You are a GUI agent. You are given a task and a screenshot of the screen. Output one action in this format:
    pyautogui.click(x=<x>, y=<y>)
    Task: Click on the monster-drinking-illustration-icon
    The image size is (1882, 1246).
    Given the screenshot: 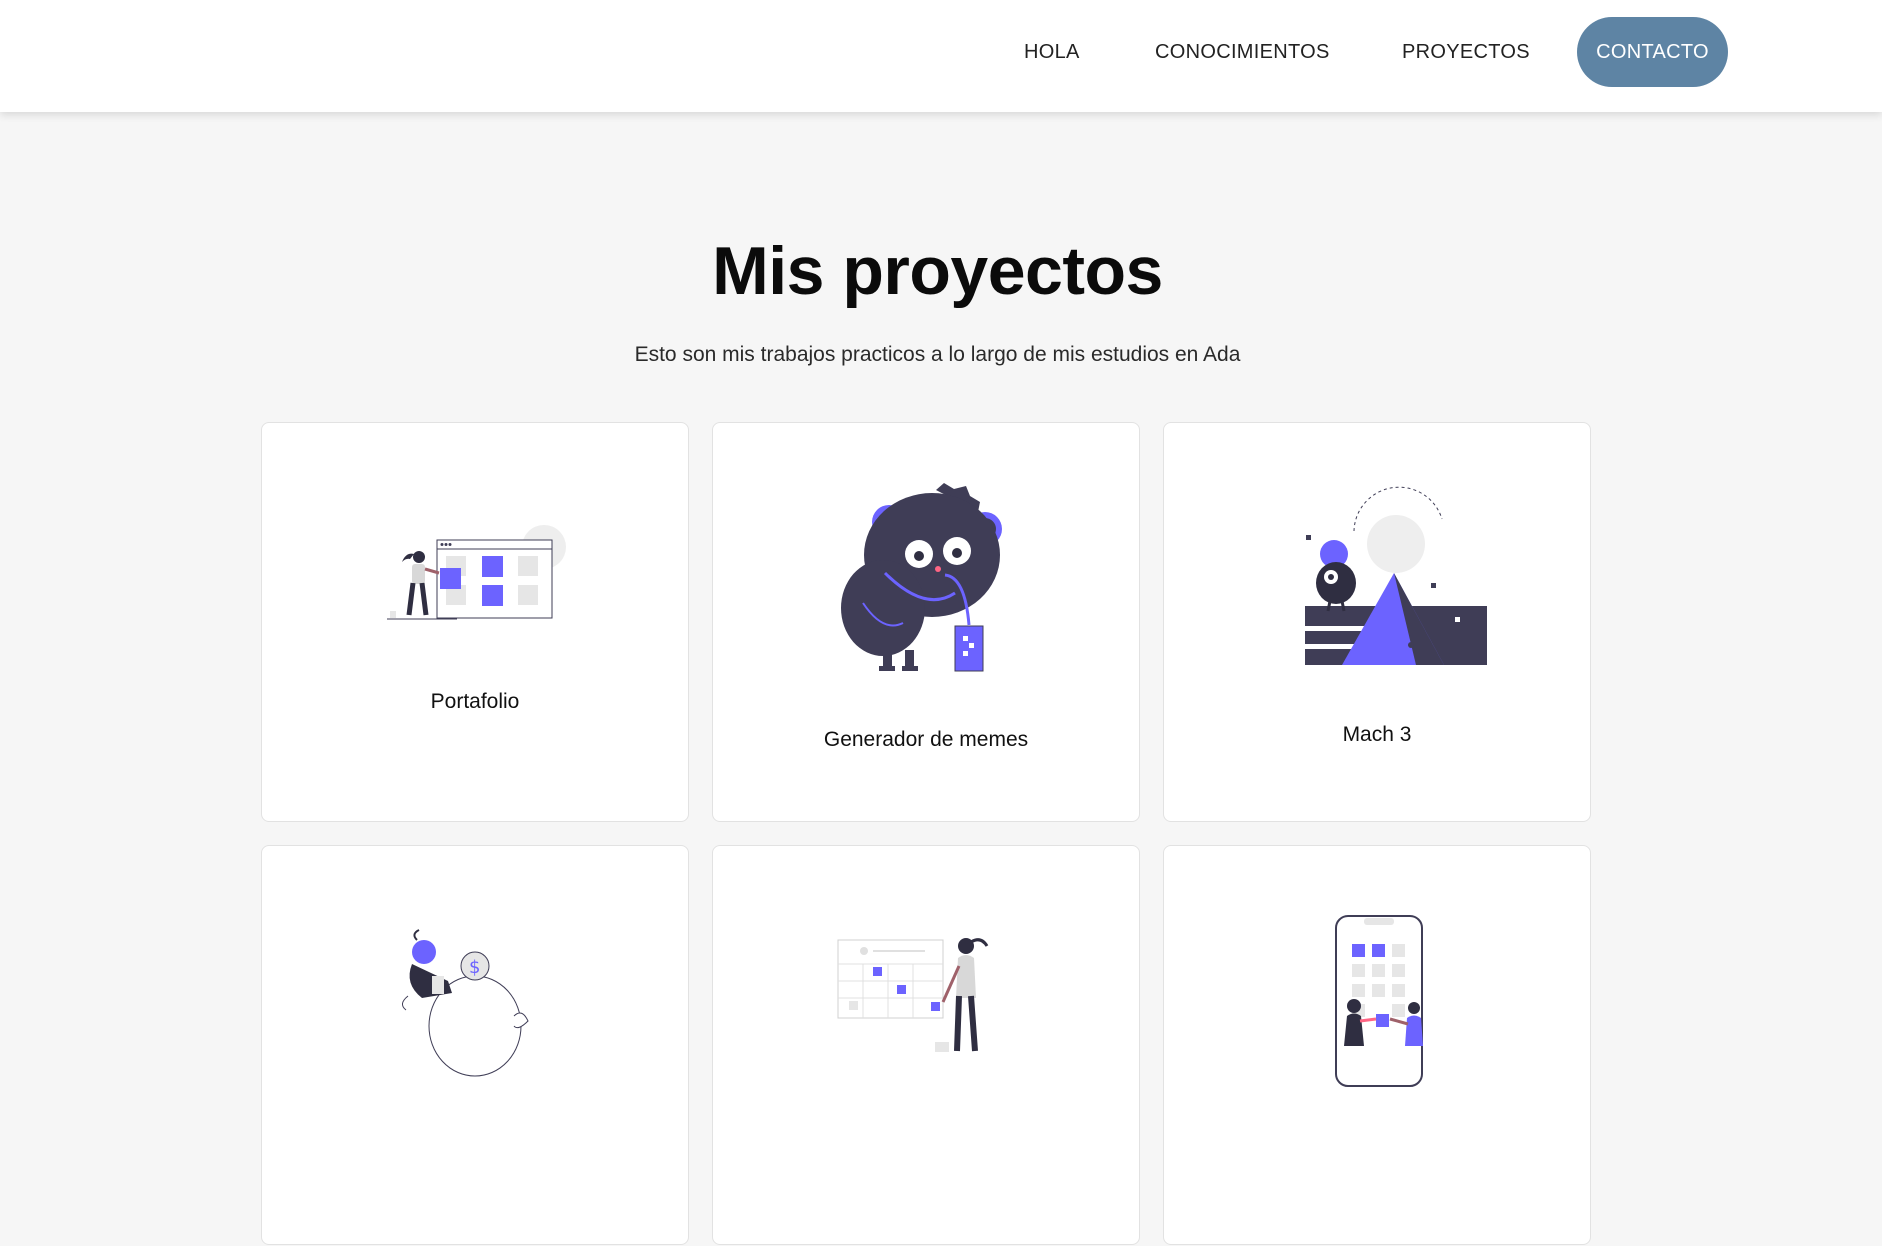 What is the action you would take?
    pyautogui.click(x=921, y=577)
    